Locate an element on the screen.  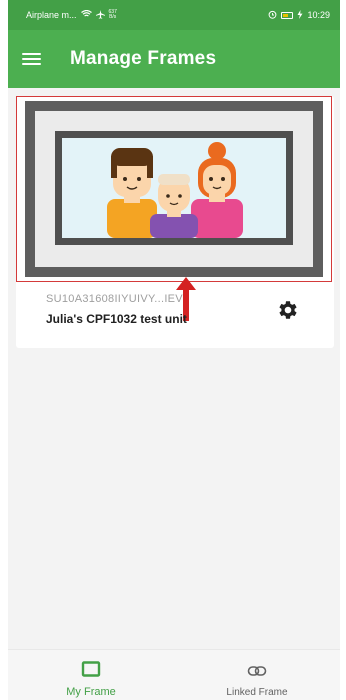
airplane-icon is located at coordinates (100, 15).